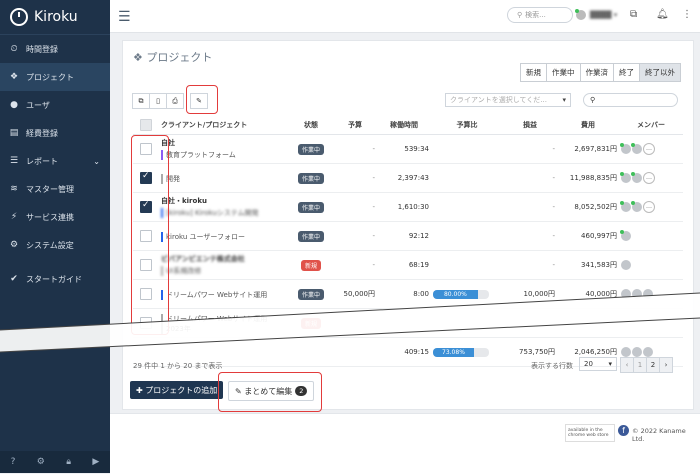  I want to click on copyright: © 2022 Kaname Ltd., so click(659, 435).